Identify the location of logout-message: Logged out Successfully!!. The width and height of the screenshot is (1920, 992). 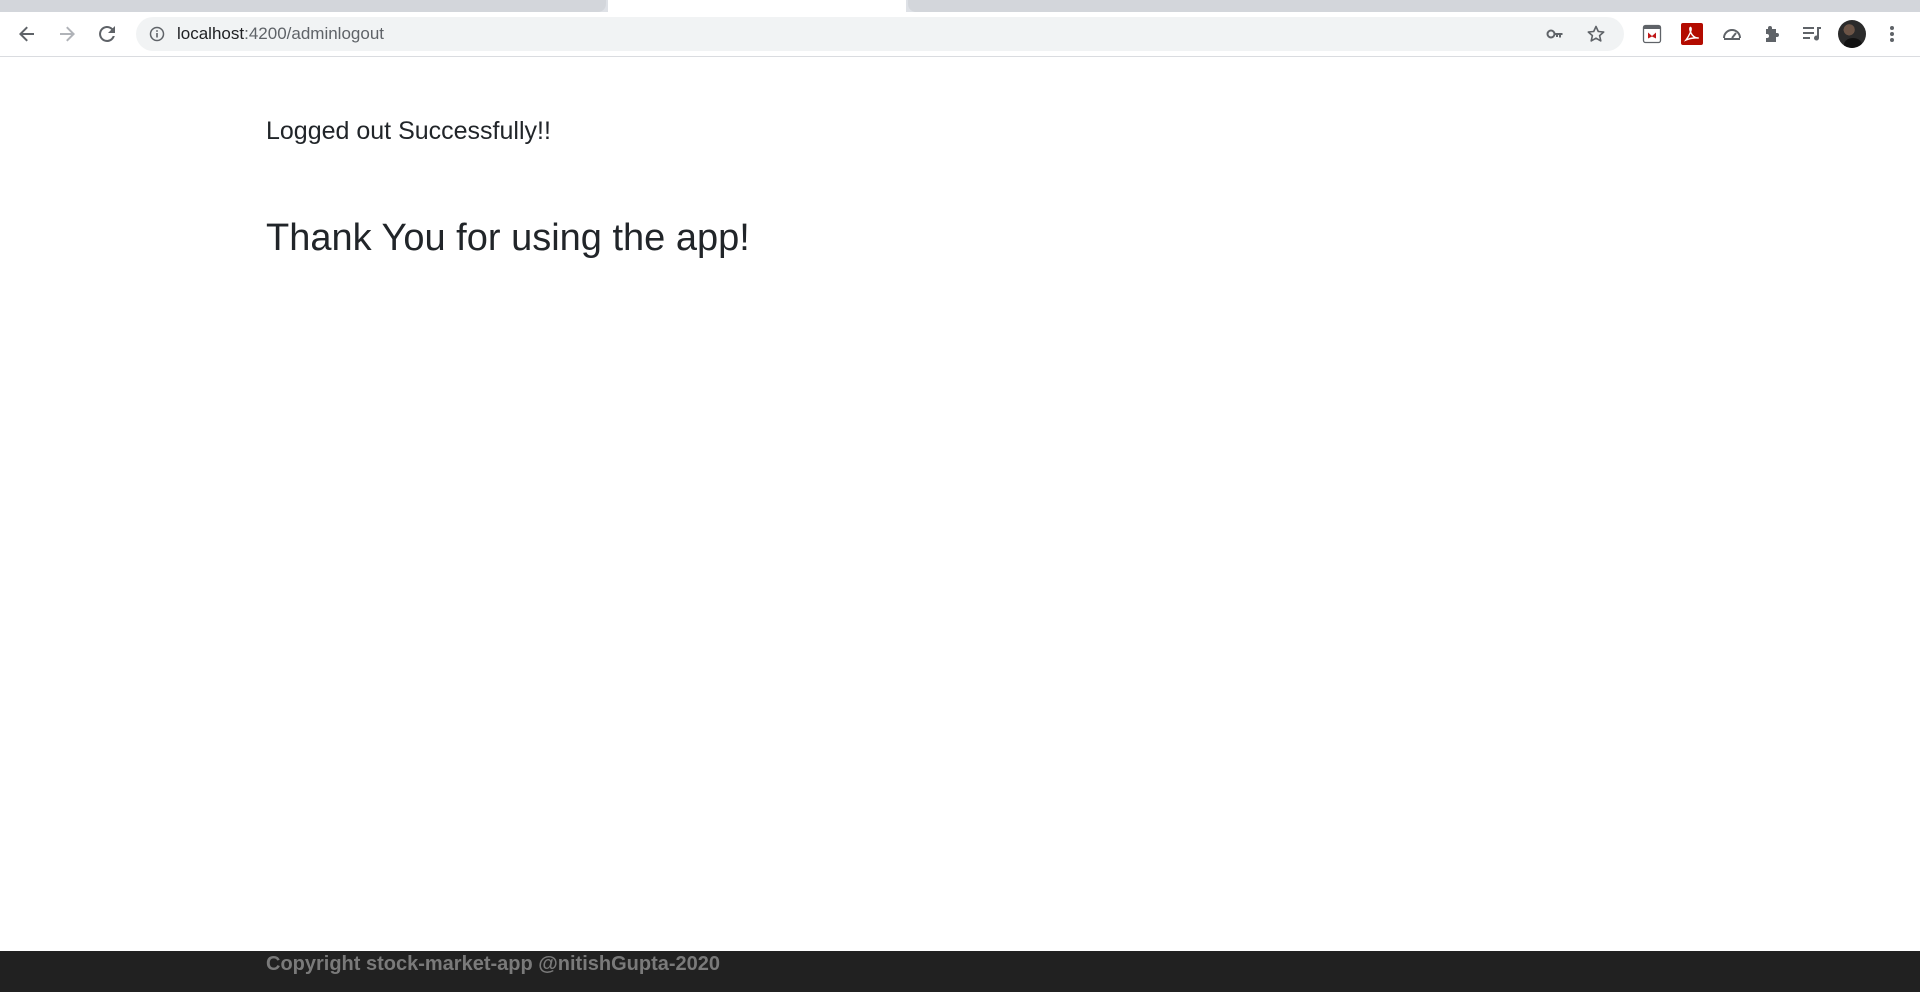
(408, 131).